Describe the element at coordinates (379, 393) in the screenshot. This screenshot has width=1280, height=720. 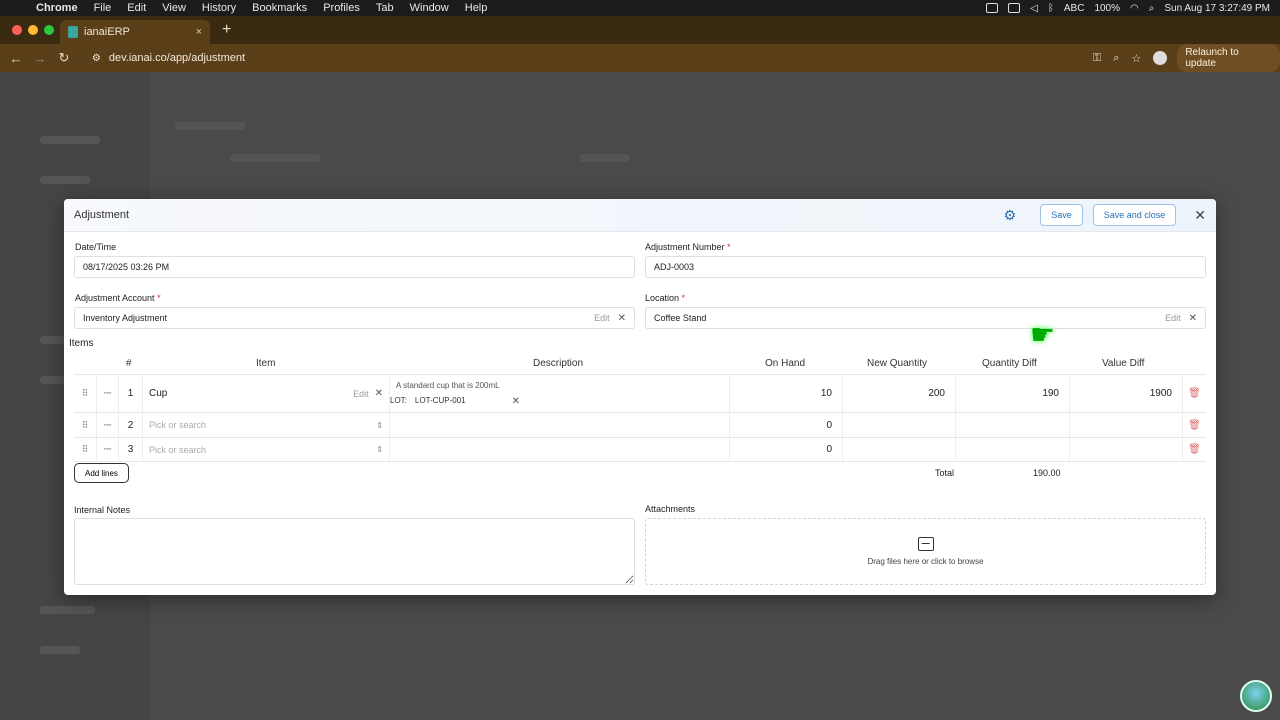
I see `item-clear-icon: ✕` at that location.